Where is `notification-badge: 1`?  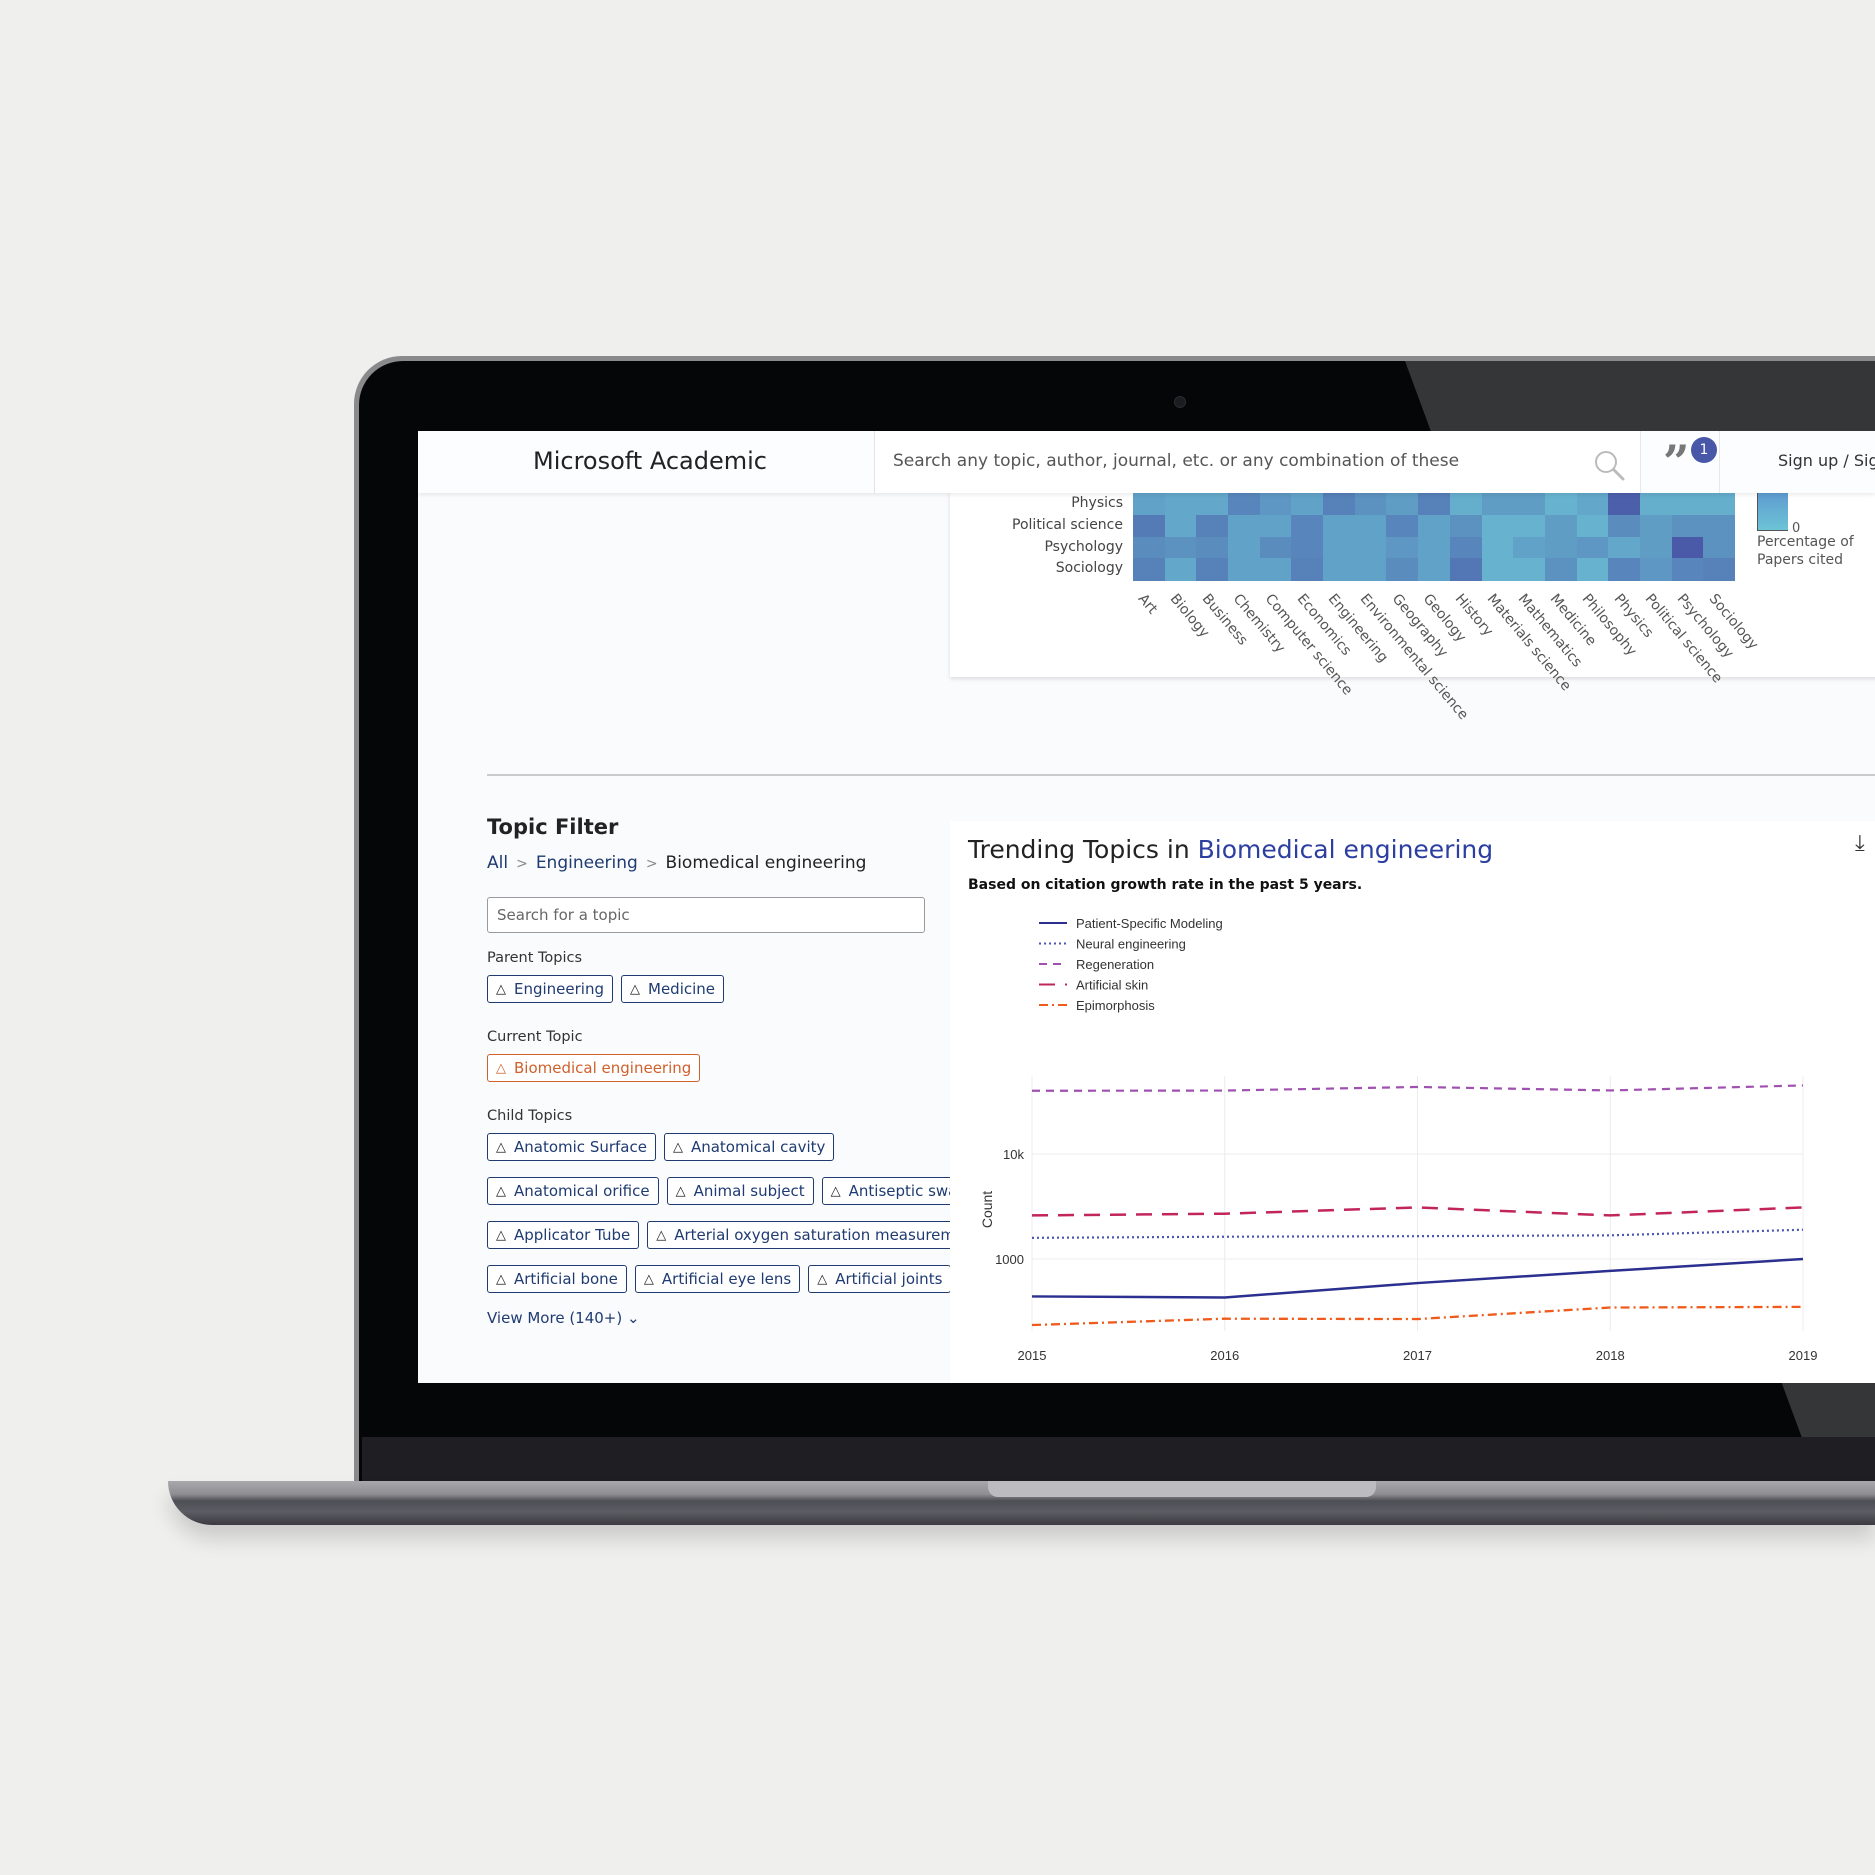 notification-badge: 1 is located at coordinates (1704, 450).